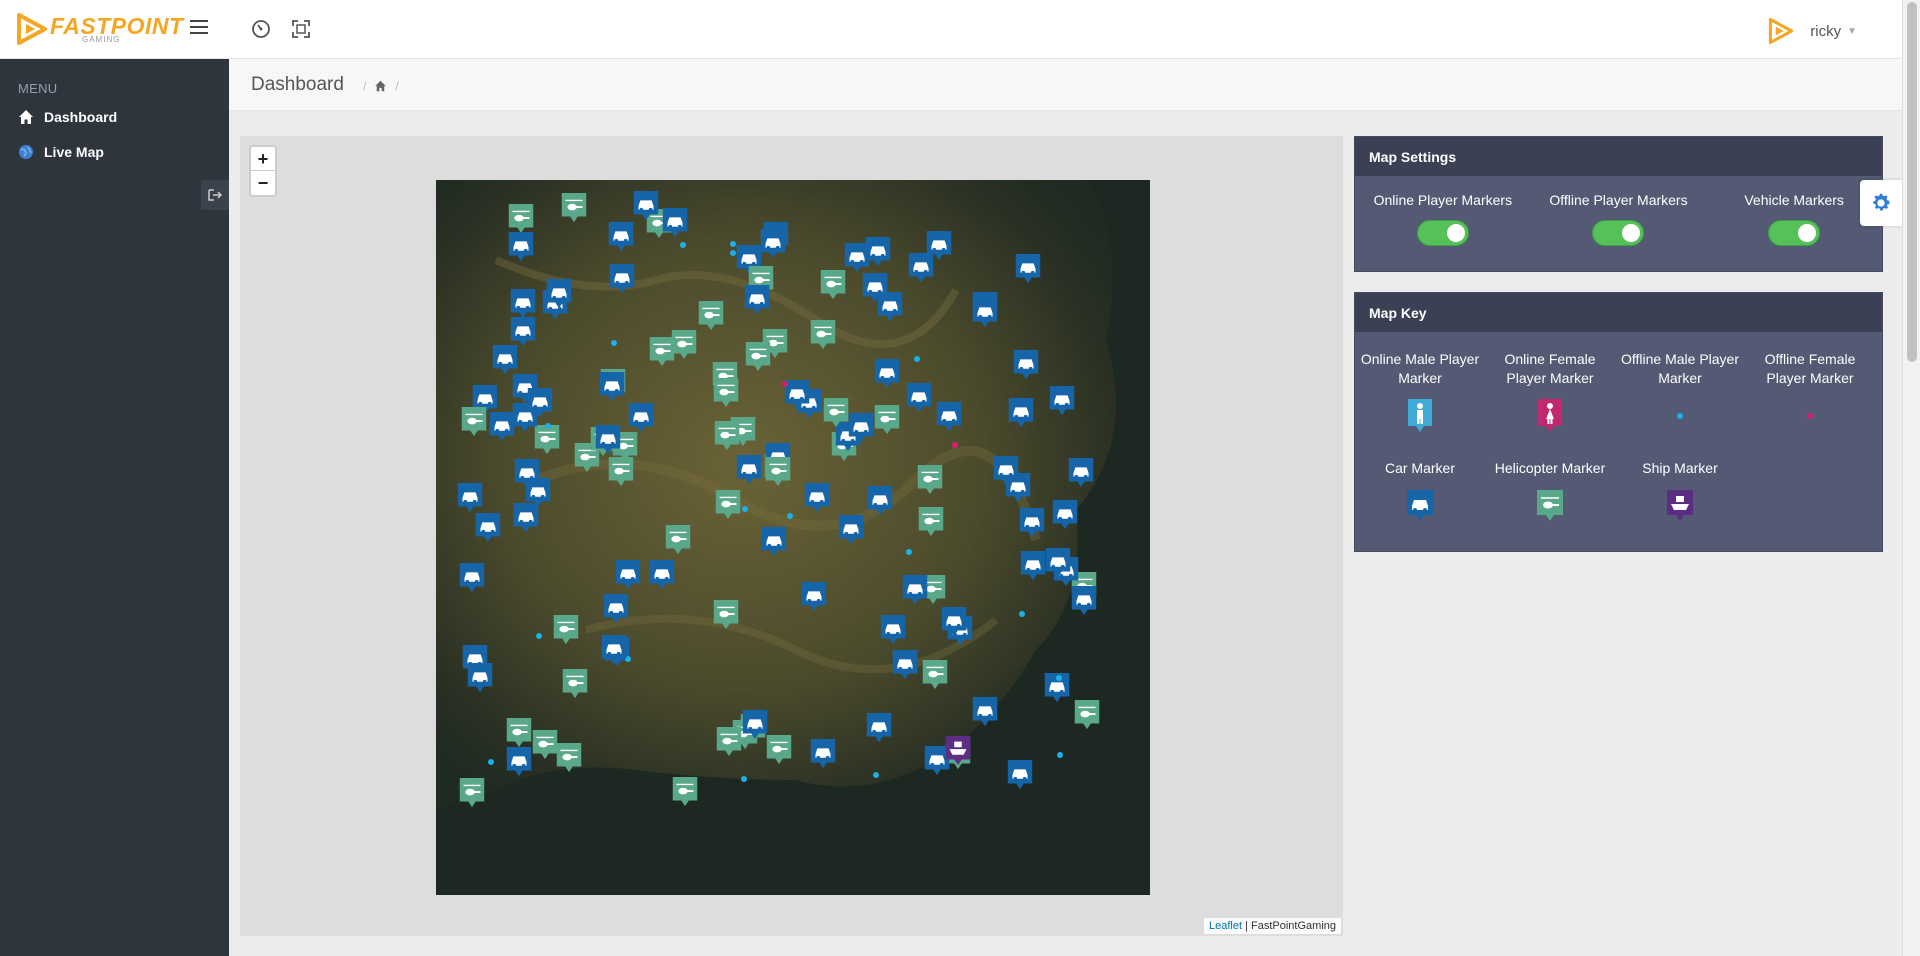 The height and width of the screenshot is (956, 1920). I want to click on online-player-markers-toggle, so click(1442, 233).